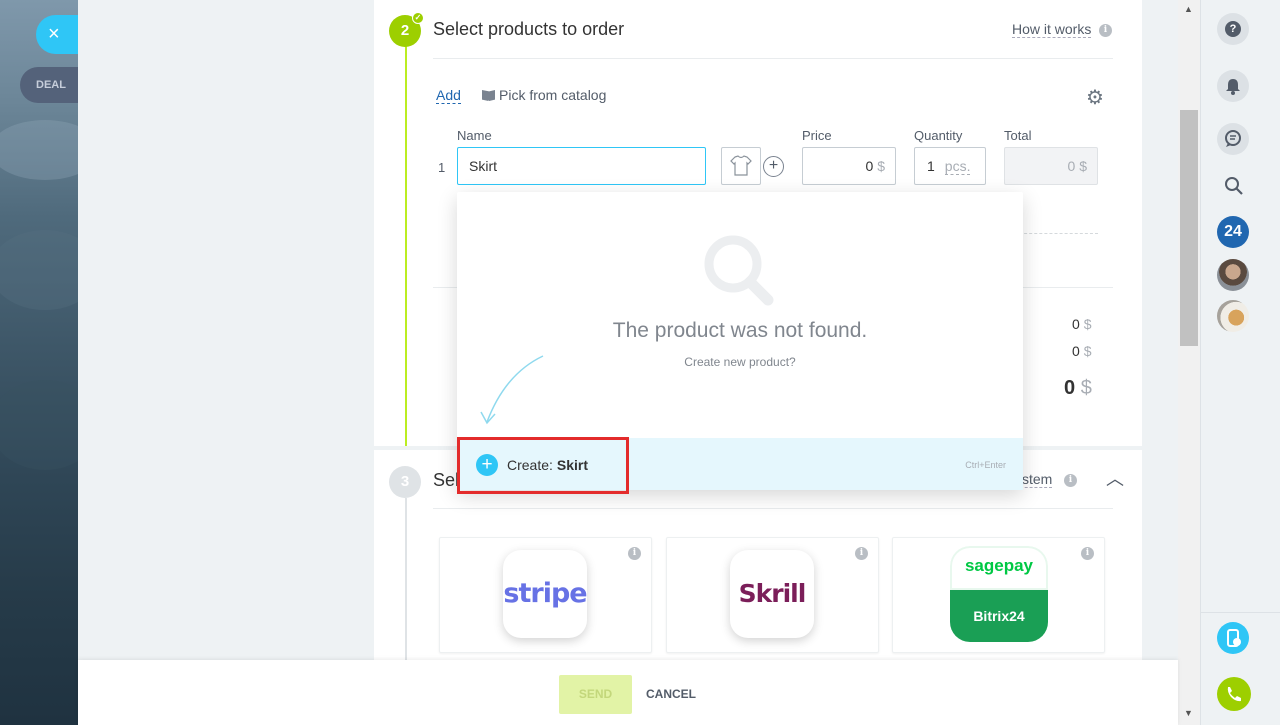  Describe the element at coordinates (740, 330) in the screenshot. I see `not-found-title: The product was not found.` at that location.